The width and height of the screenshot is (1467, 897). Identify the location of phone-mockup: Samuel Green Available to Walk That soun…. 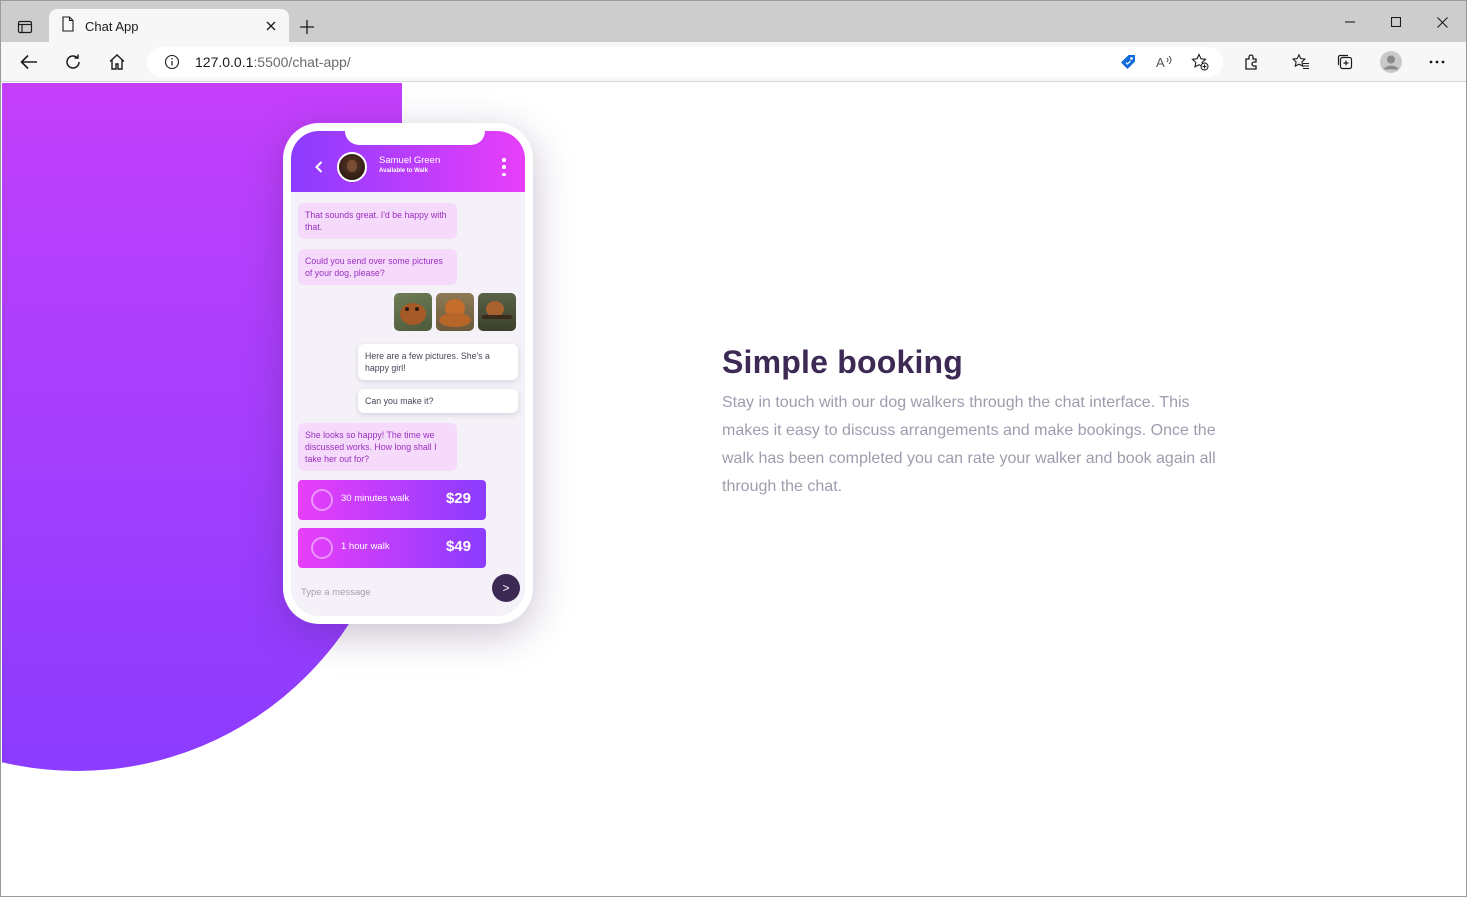
(408, 373).